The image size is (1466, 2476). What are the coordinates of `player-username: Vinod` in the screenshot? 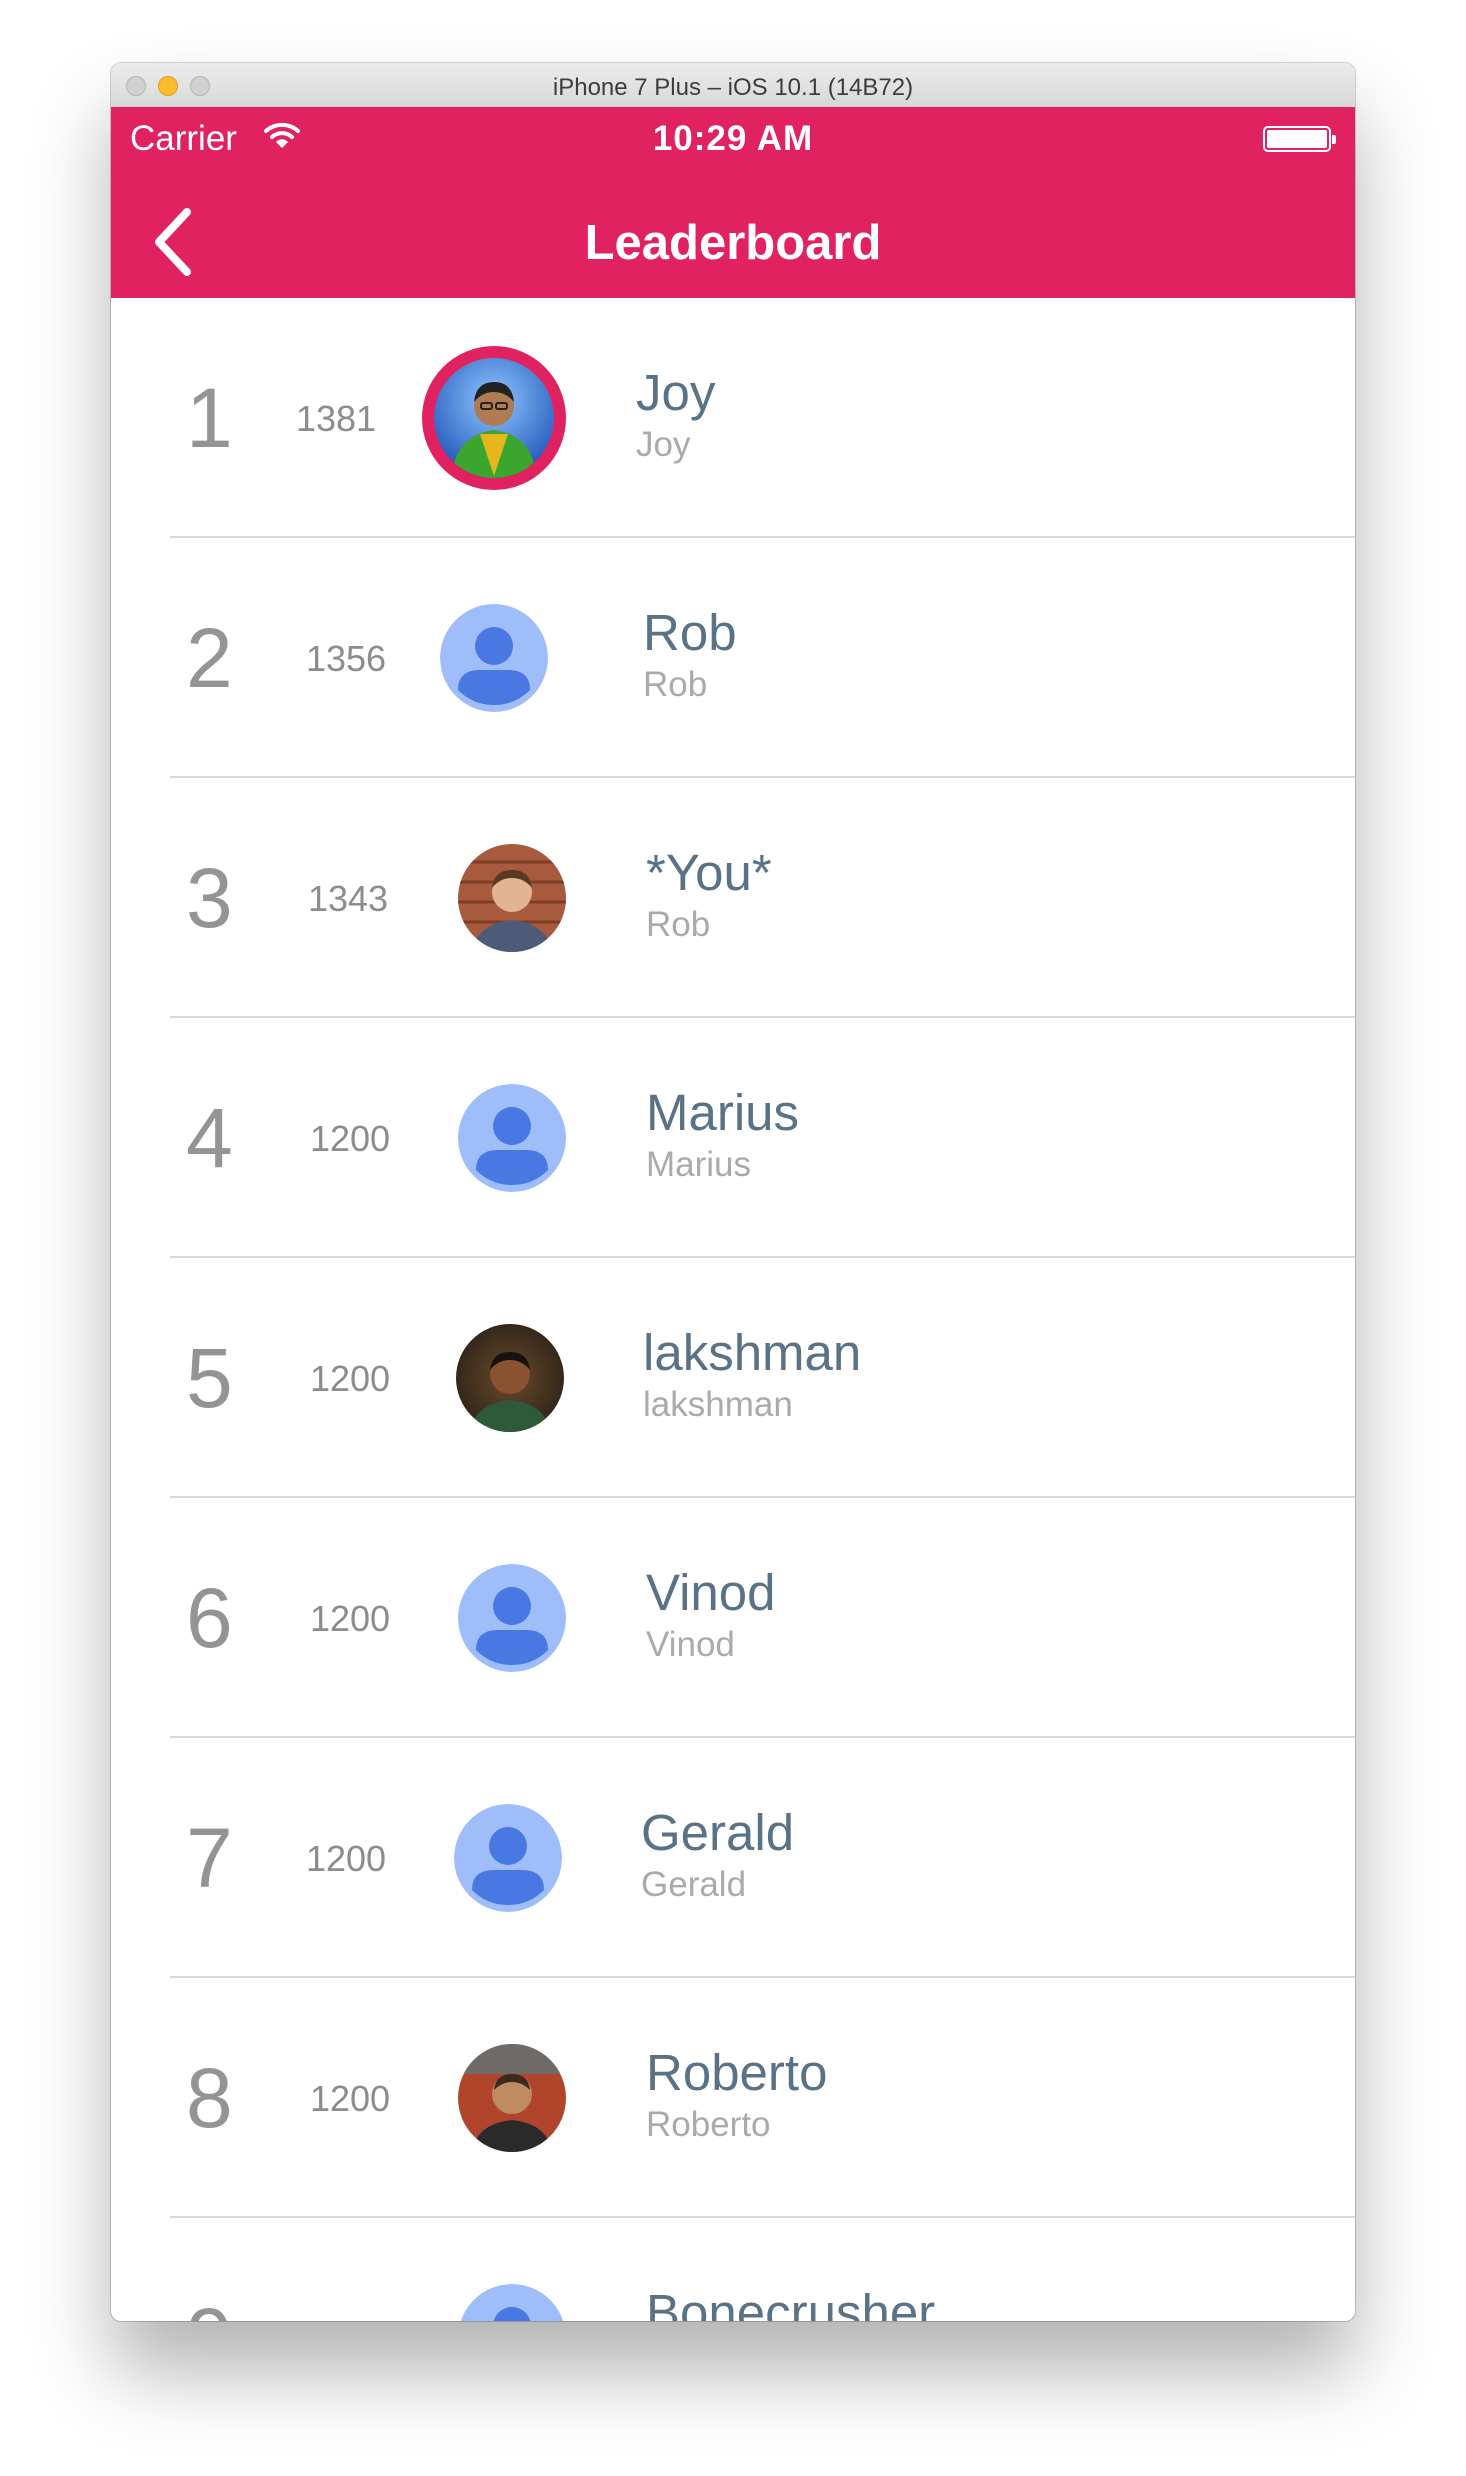 It's located at (690, 1644).